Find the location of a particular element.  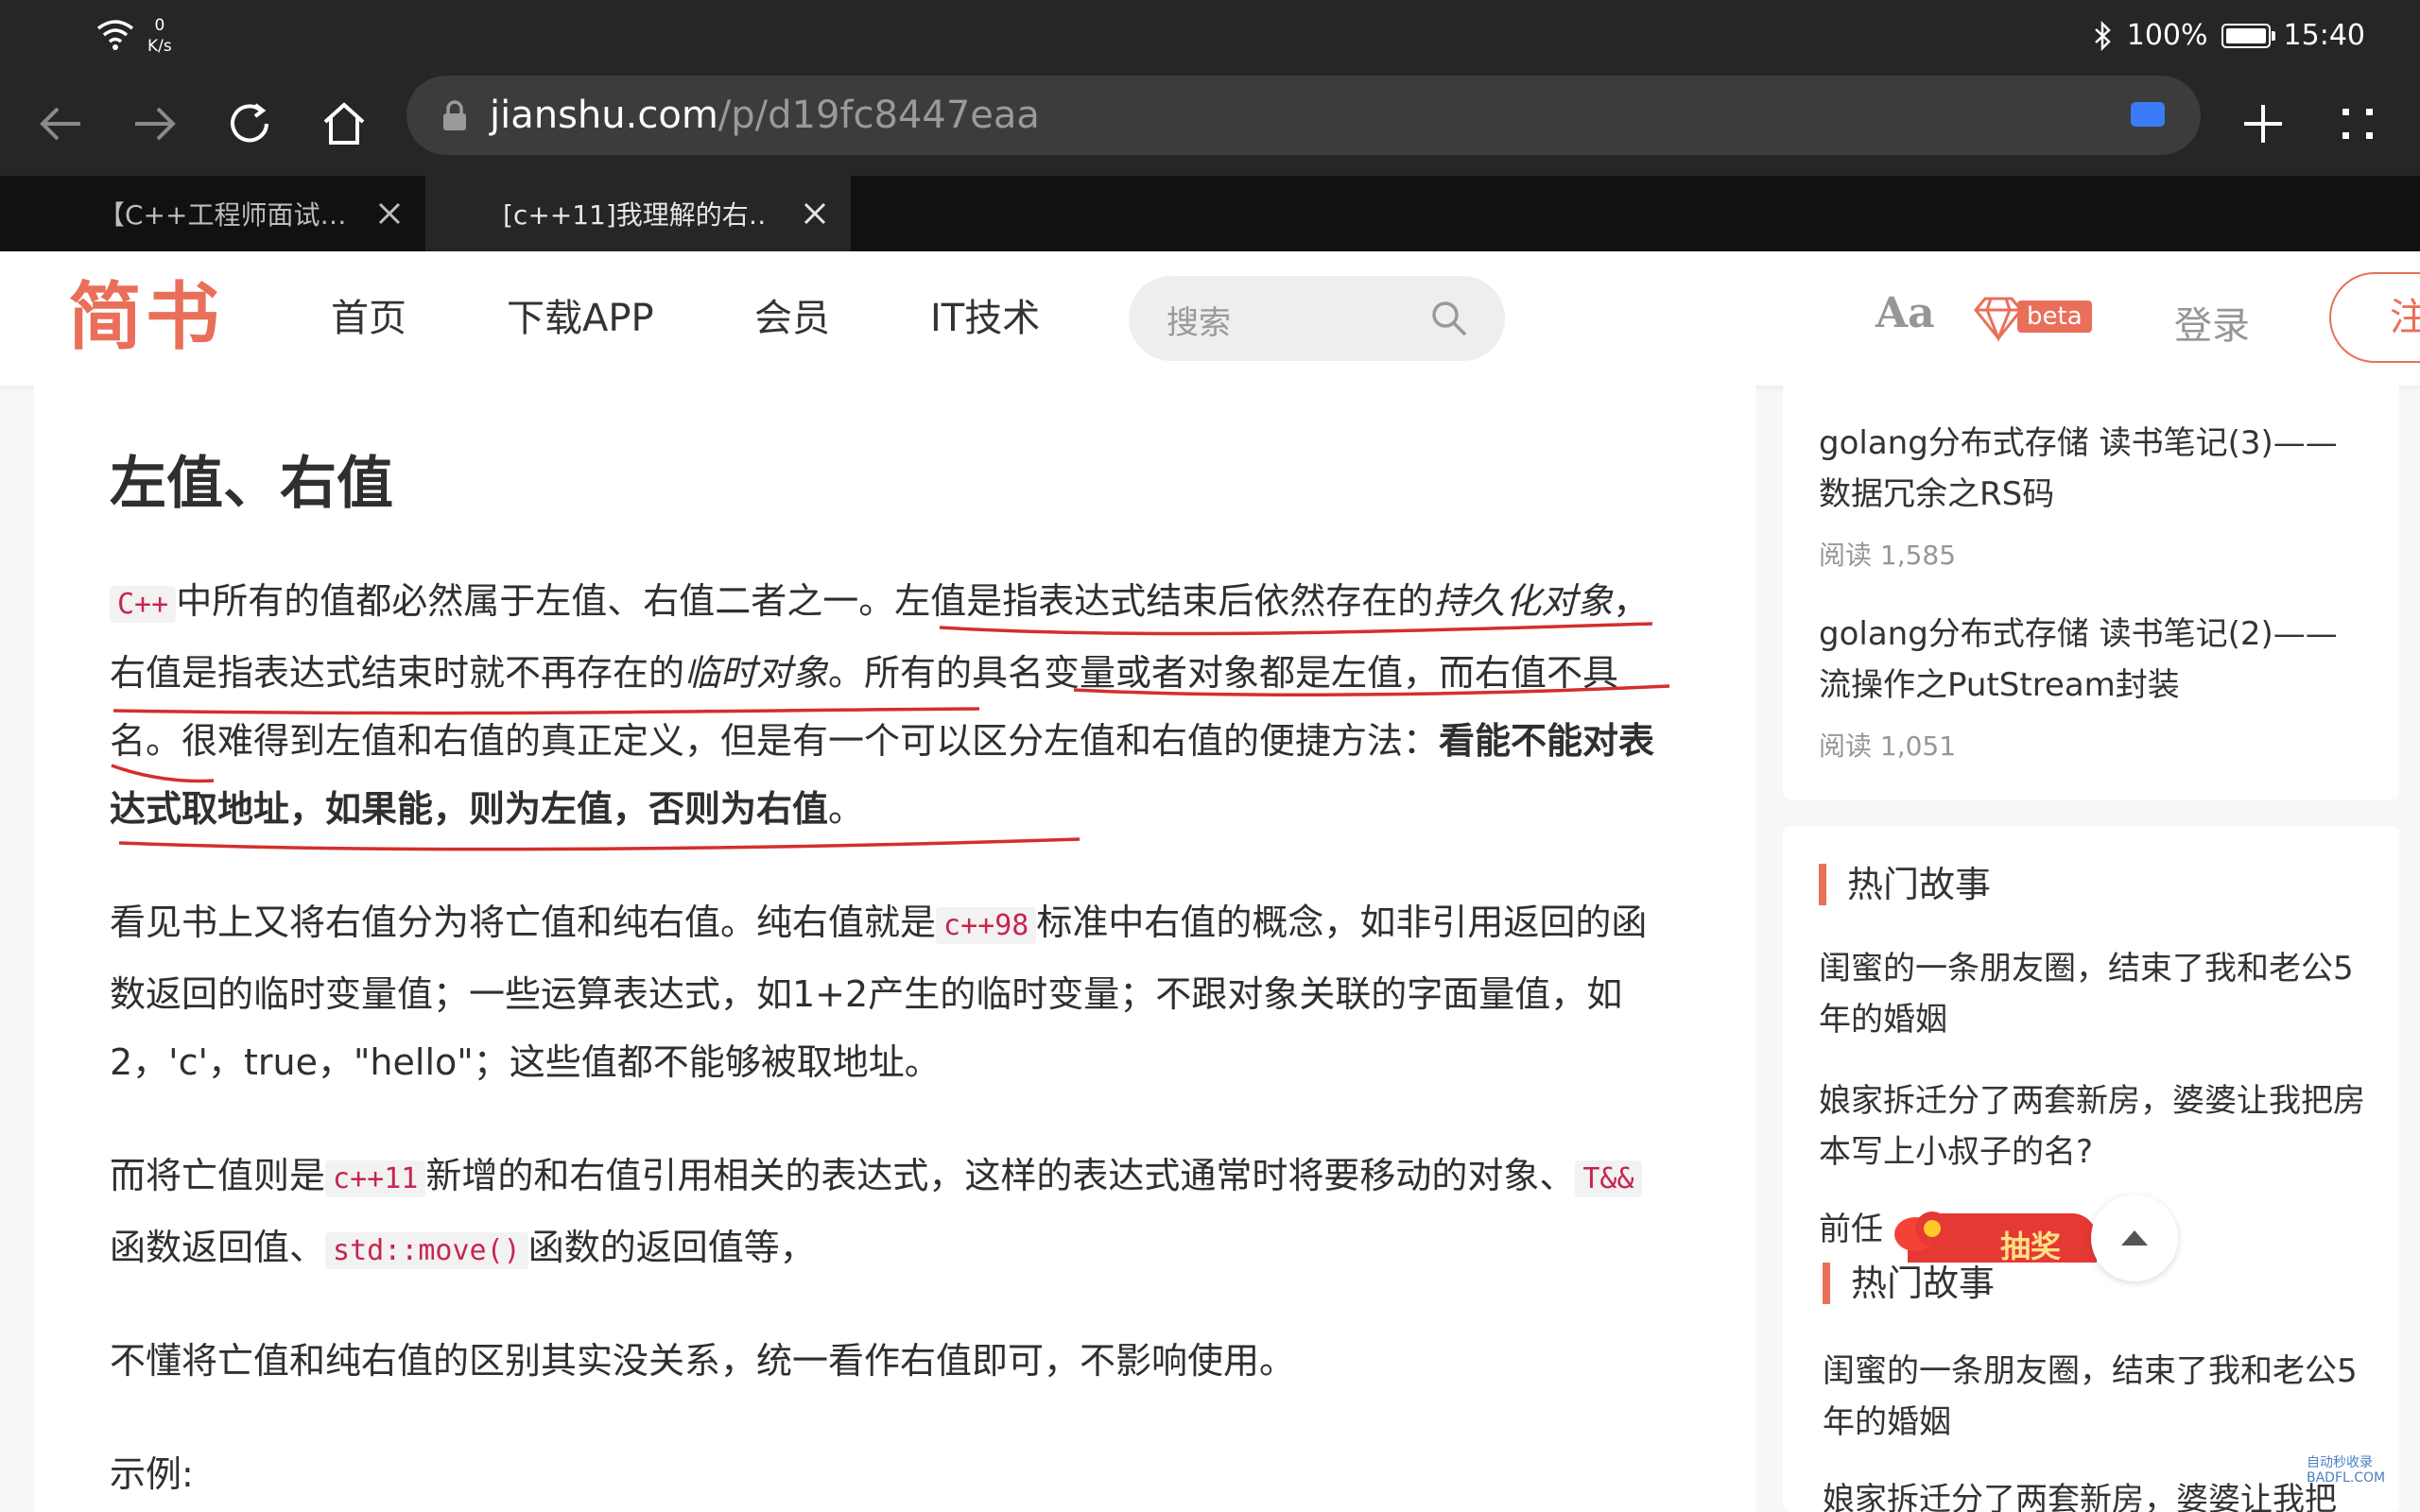

beta-diamond-button: beta is located at coordinates (2033, 319).